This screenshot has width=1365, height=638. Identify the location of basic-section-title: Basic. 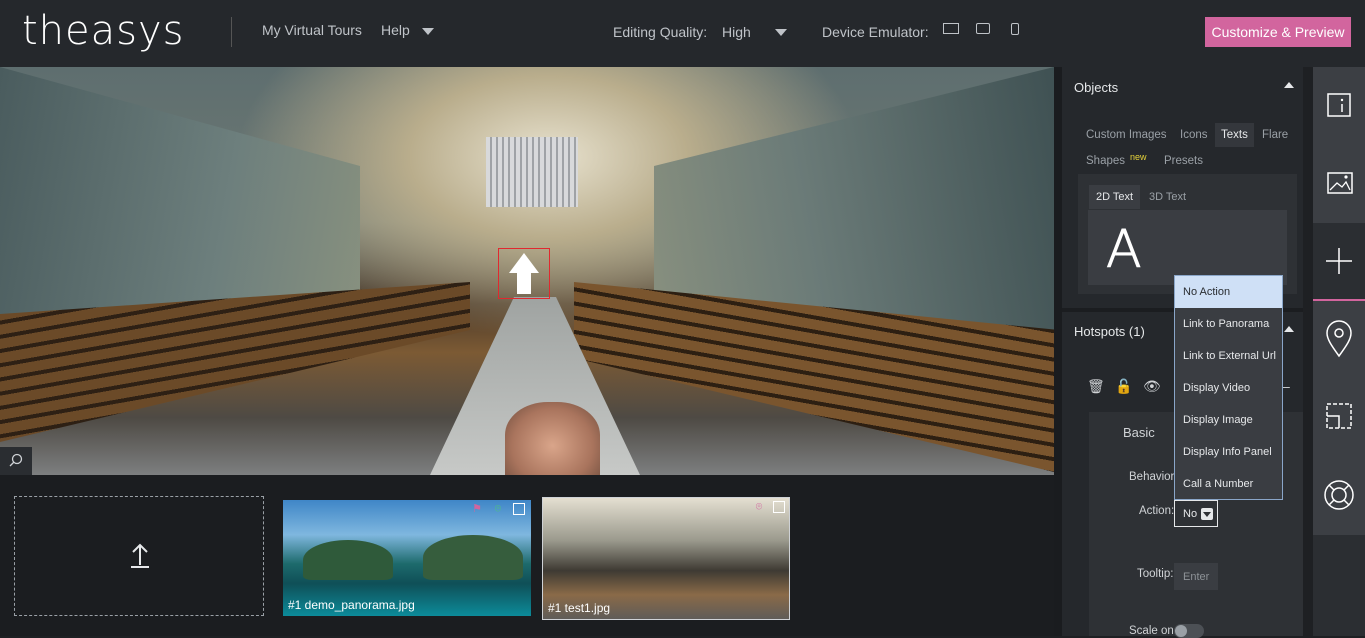
(1139, 432).